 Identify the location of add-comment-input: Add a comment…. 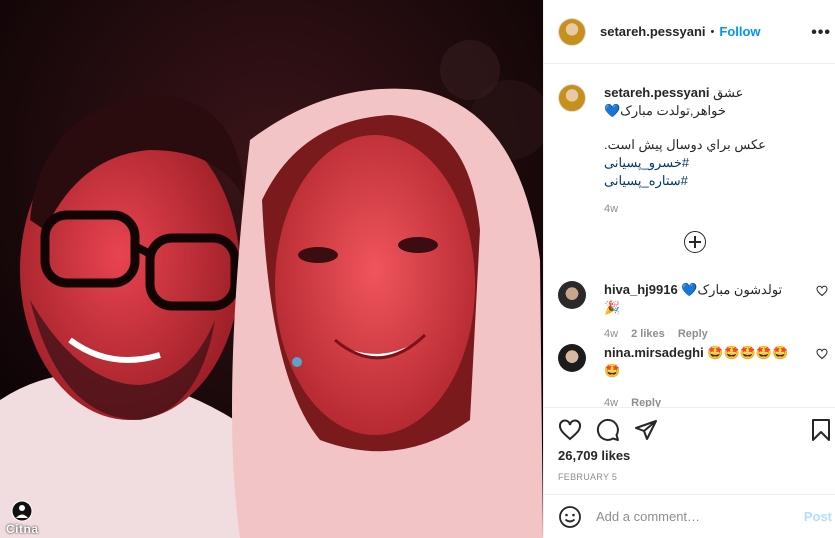
(700, 516).